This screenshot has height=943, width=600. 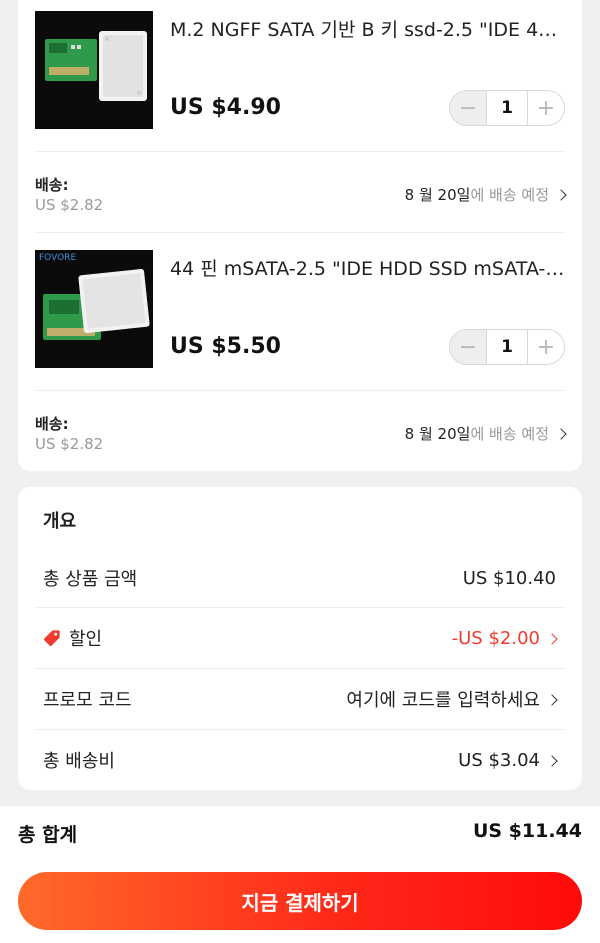 What do you see at coordinates (225, 107) in the screenshot?
I see `product-price: US $4.90` at bounding box center [225, 107].